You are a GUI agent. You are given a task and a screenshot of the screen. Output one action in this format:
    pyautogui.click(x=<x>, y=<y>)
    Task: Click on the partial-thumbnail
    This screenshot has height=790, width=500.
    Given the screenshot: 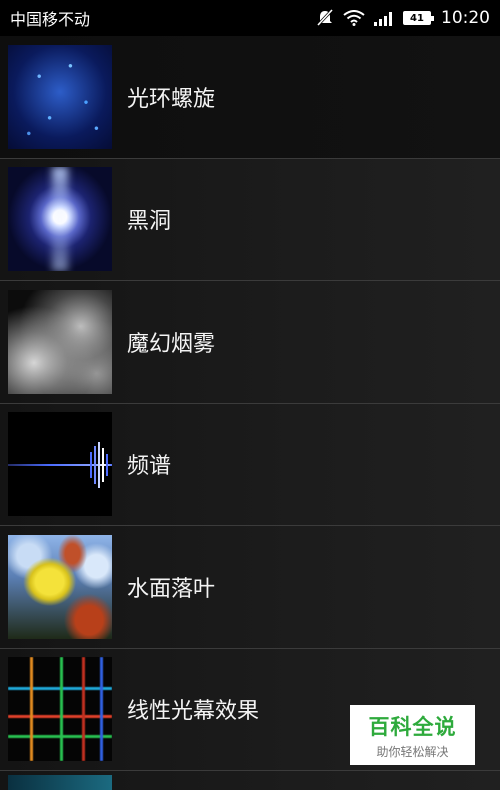 What is the action you would take?
    pyautogui.click(x=60, y=782)
    